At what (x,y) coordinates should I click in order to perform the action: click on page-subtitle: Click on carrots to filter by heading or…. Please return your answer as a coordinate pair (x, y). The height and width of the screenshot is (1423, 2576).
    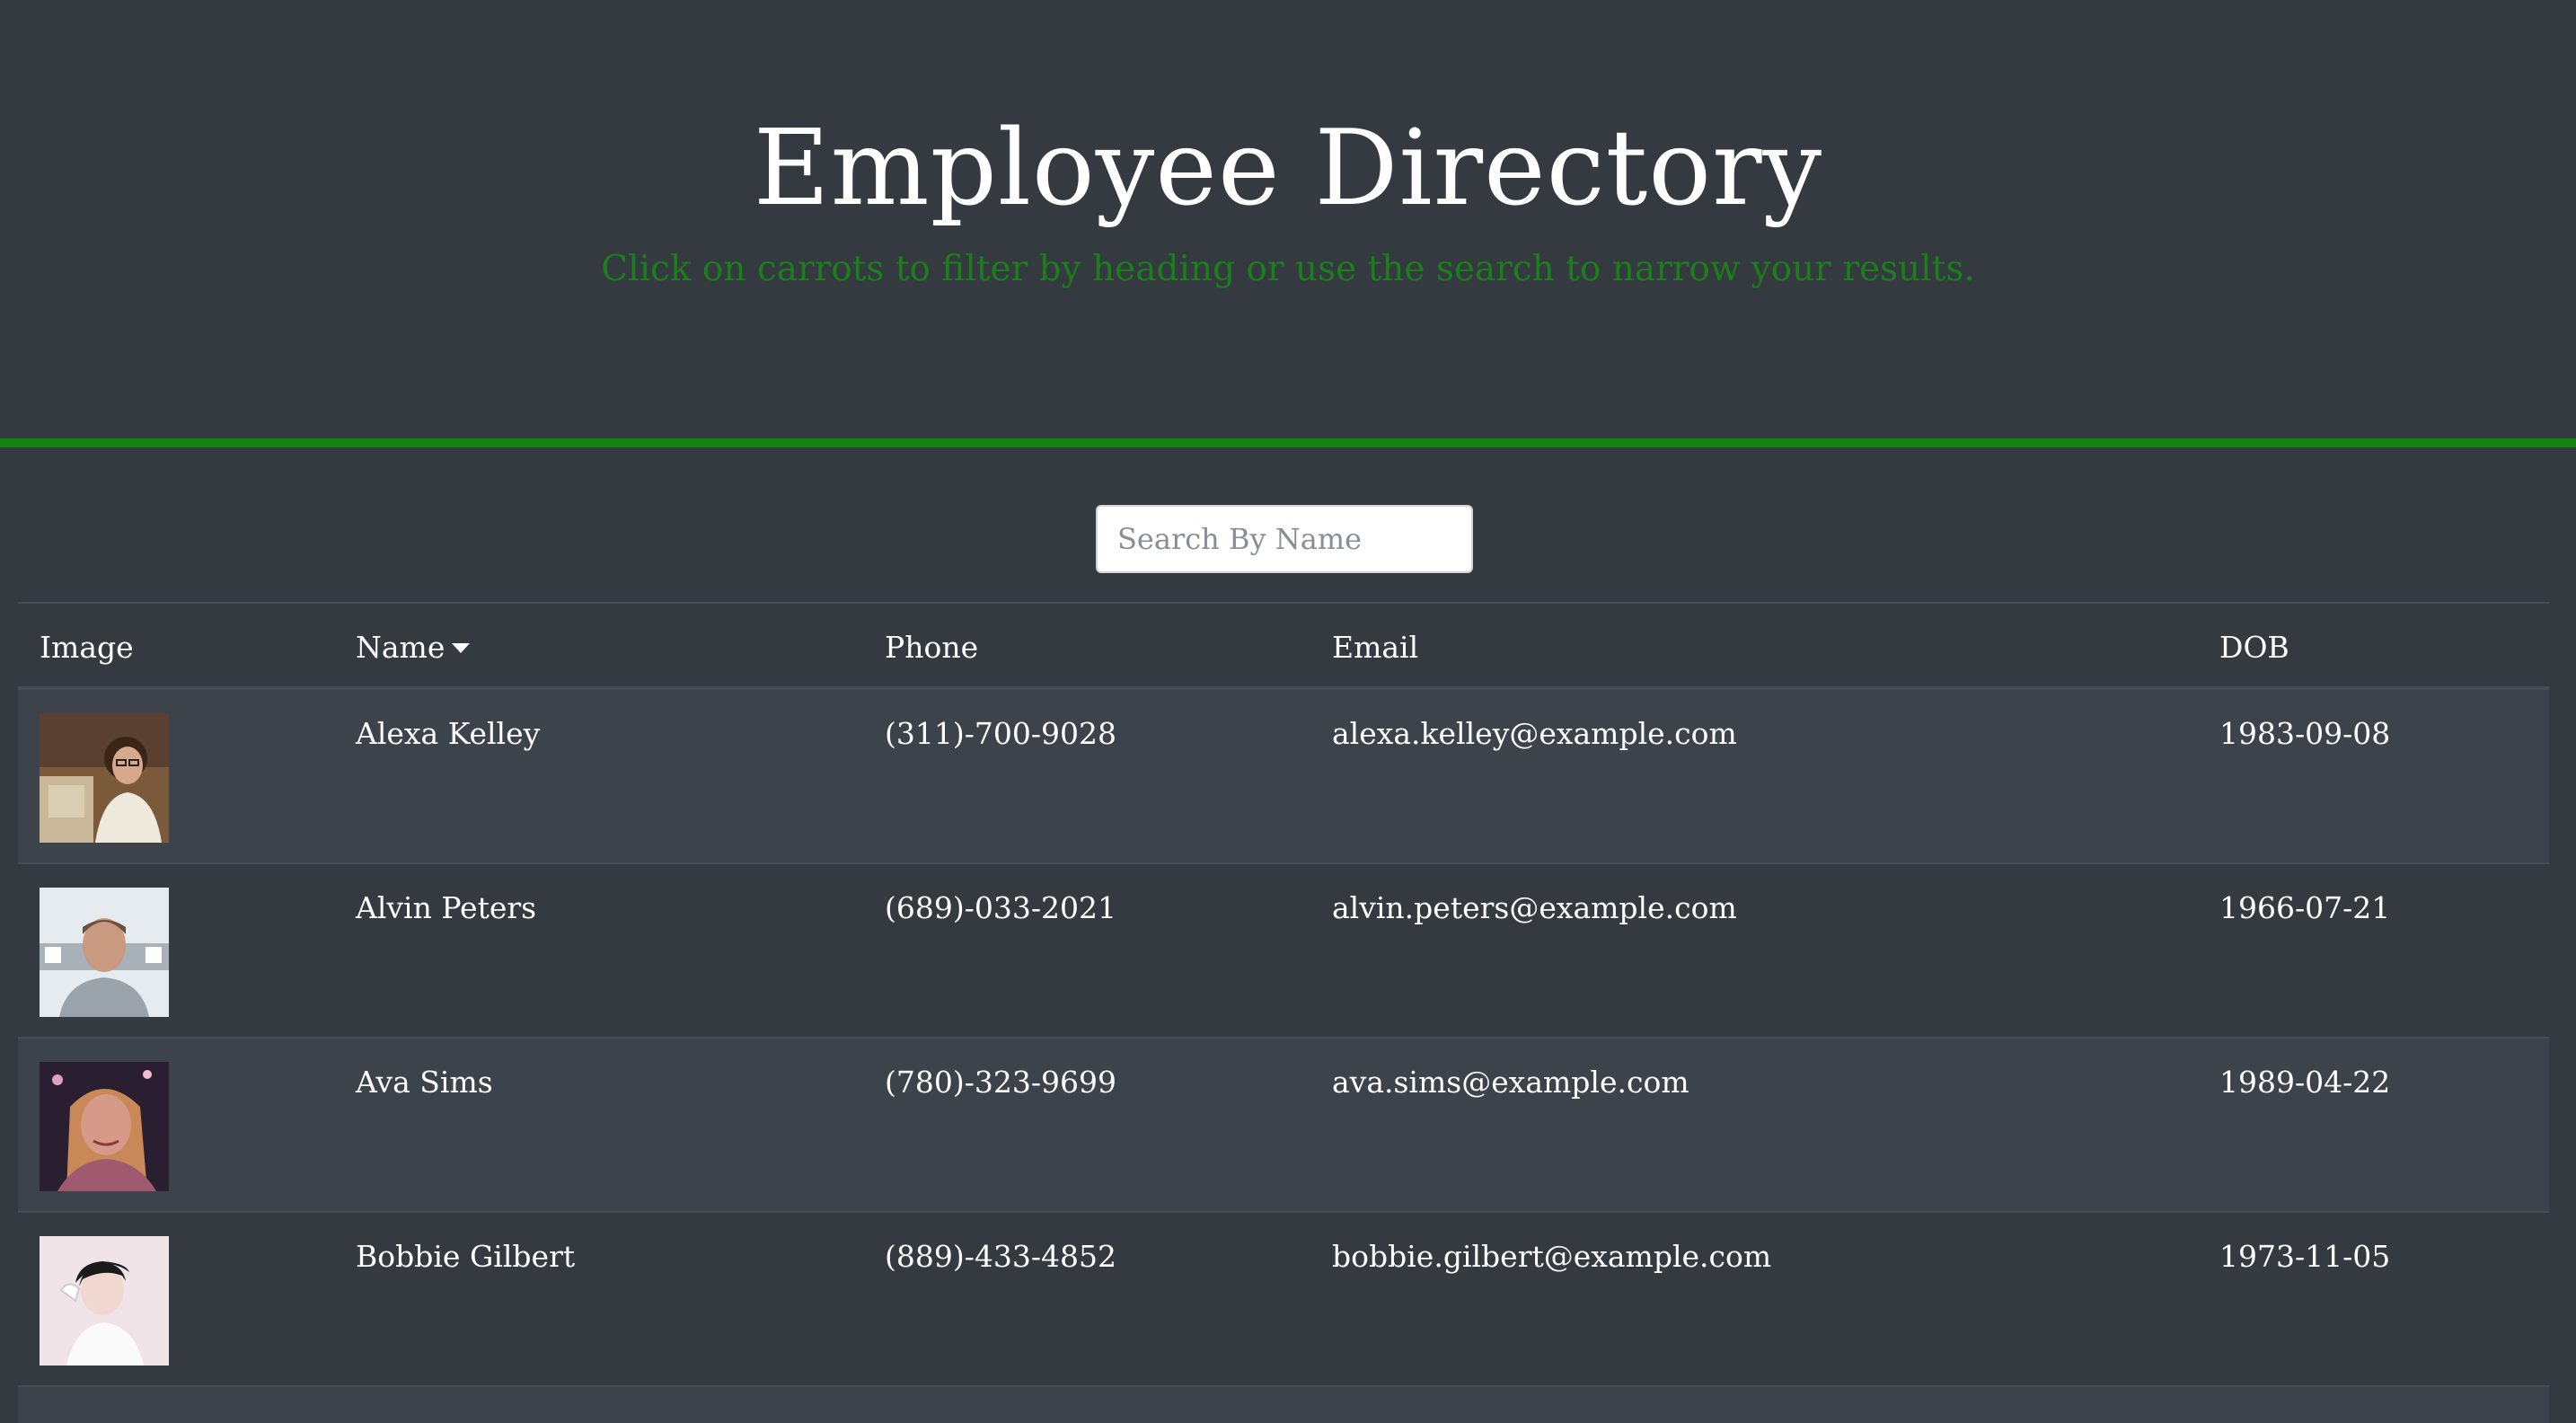
    Looking at the image, I should click on (1288, 269).